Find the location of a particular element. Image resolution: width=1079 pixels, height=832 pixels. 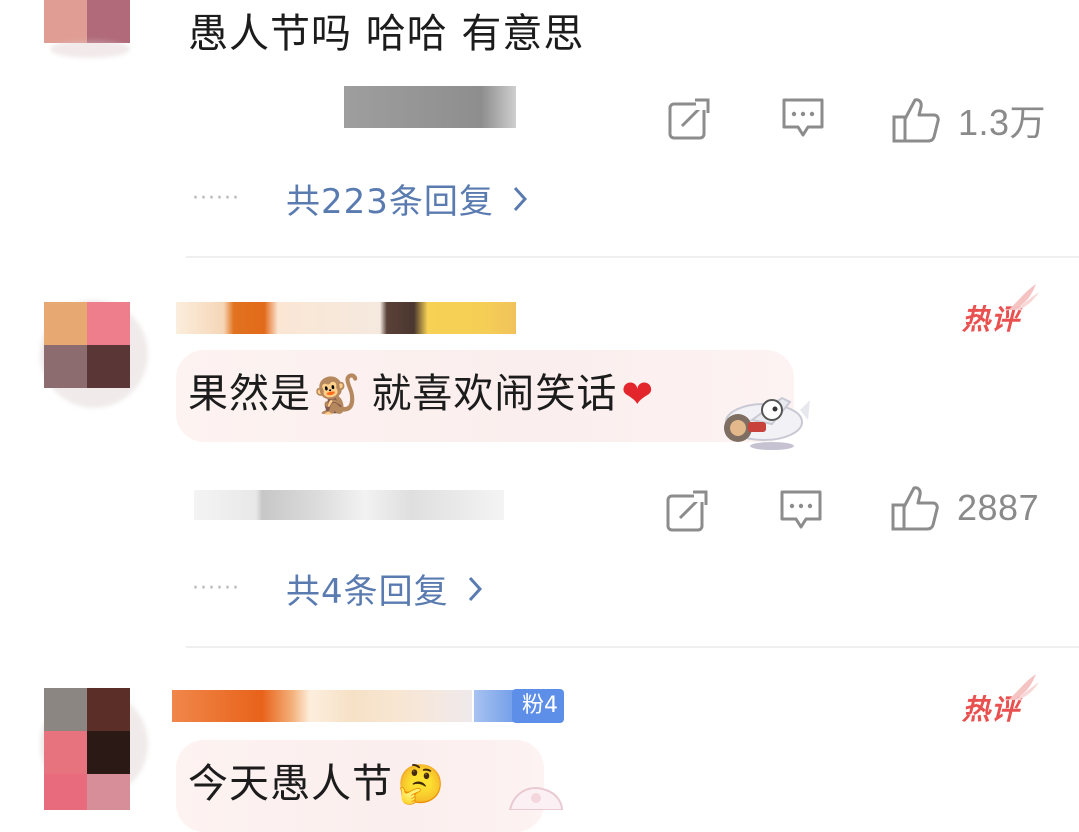

heart-emoji: ❤ is located at coordinates (638, 394).